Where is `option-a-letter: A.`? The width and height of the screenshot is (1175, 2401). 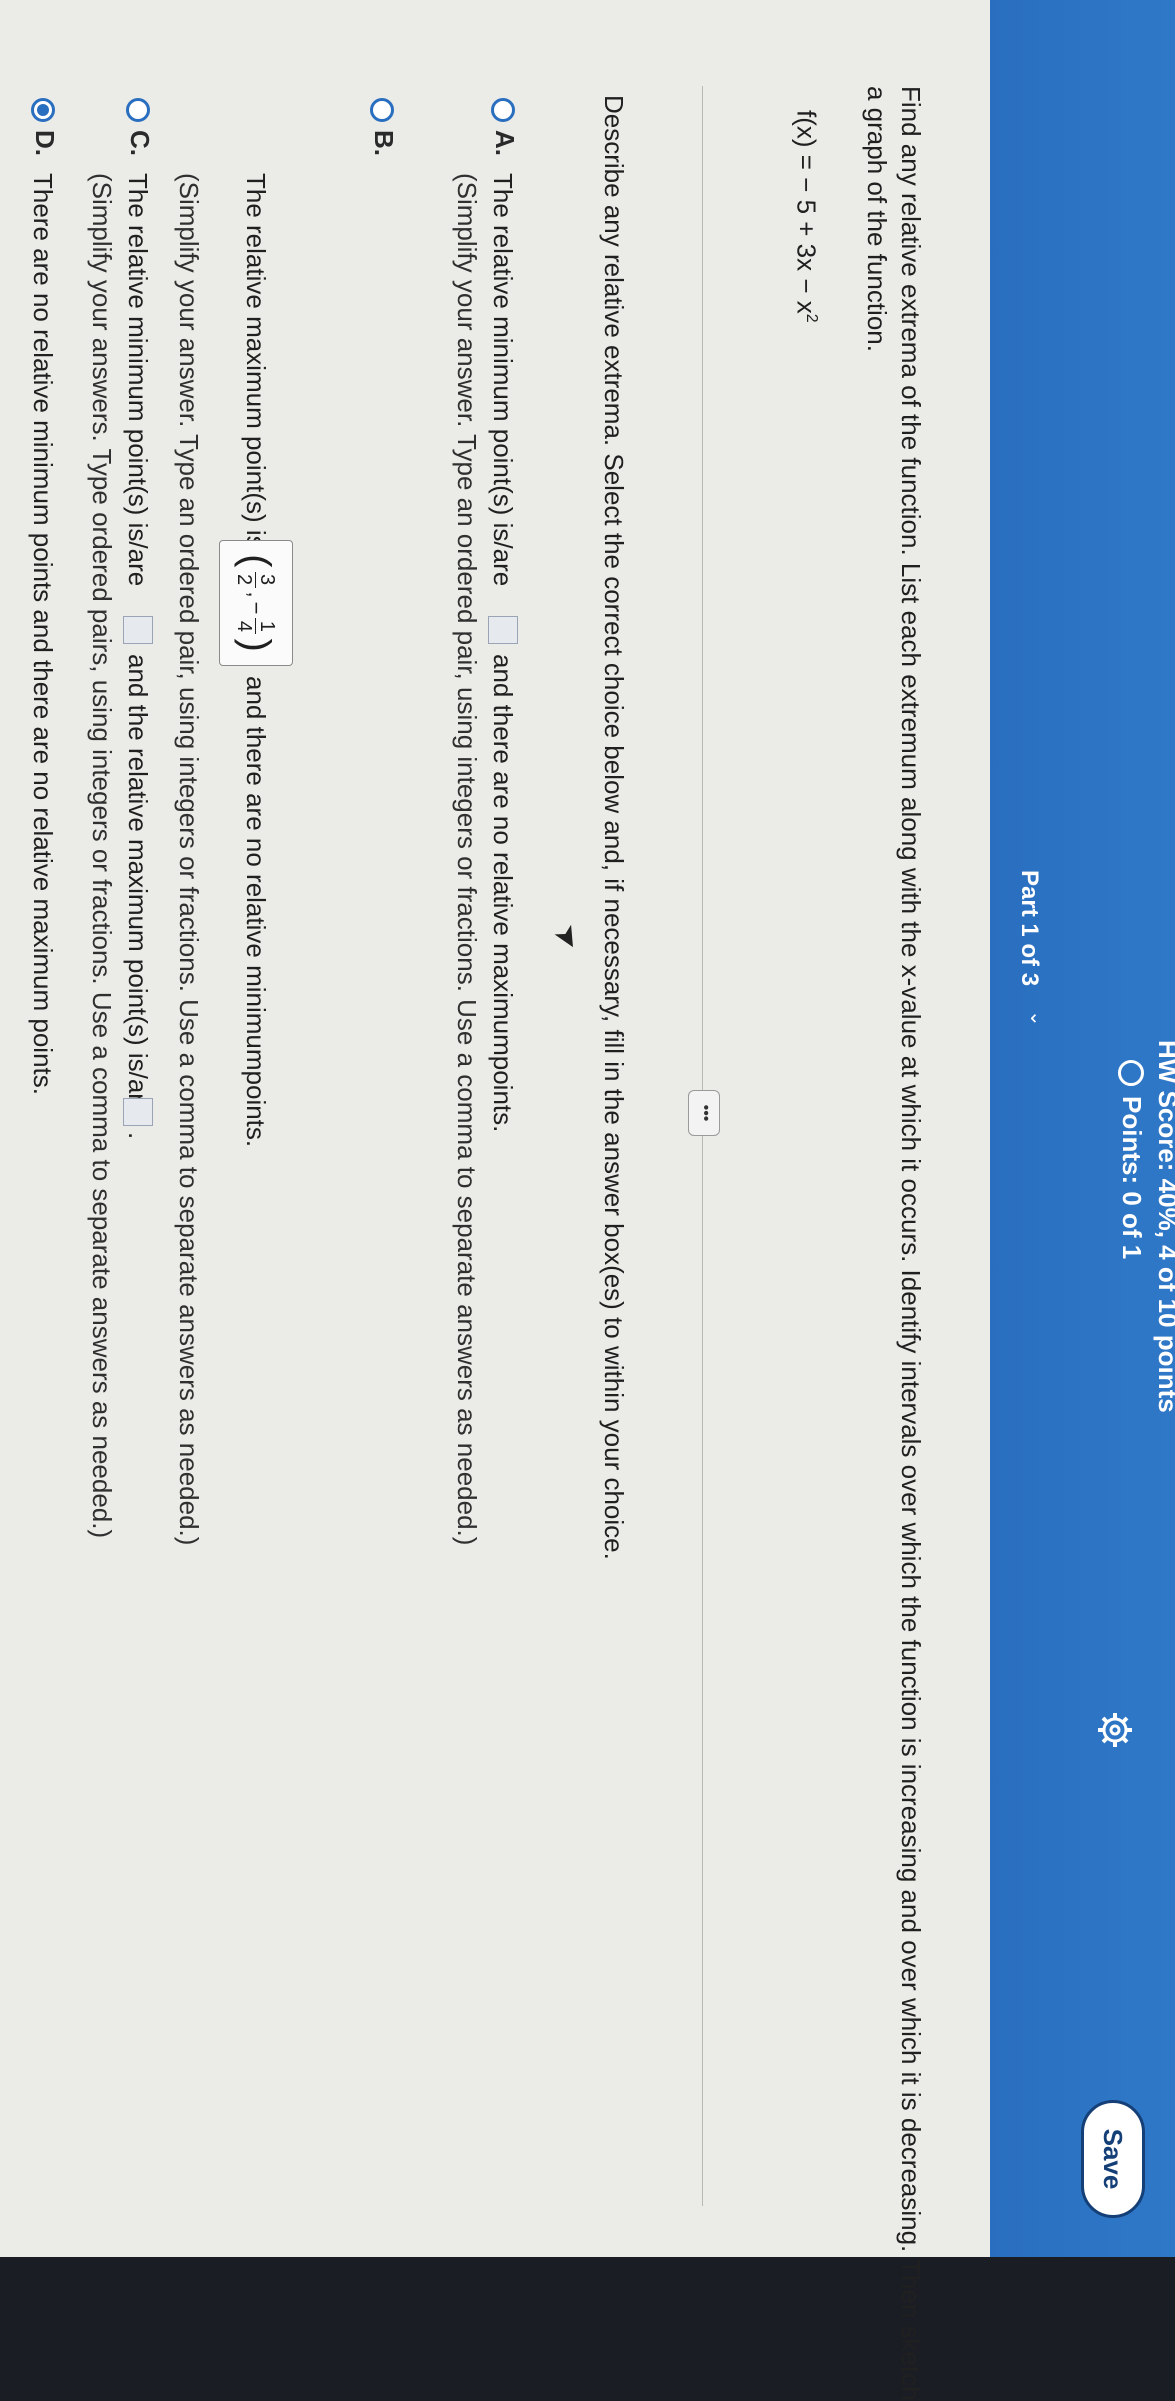
option-a-letter: A. is located at coordinates (505, 143).